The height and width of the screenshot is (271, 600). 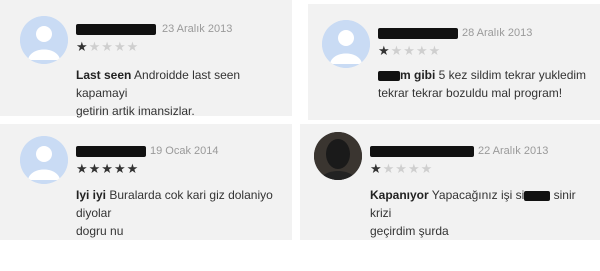 I want to click on review-title: Iyi iyi, so click(x=91, y=195).